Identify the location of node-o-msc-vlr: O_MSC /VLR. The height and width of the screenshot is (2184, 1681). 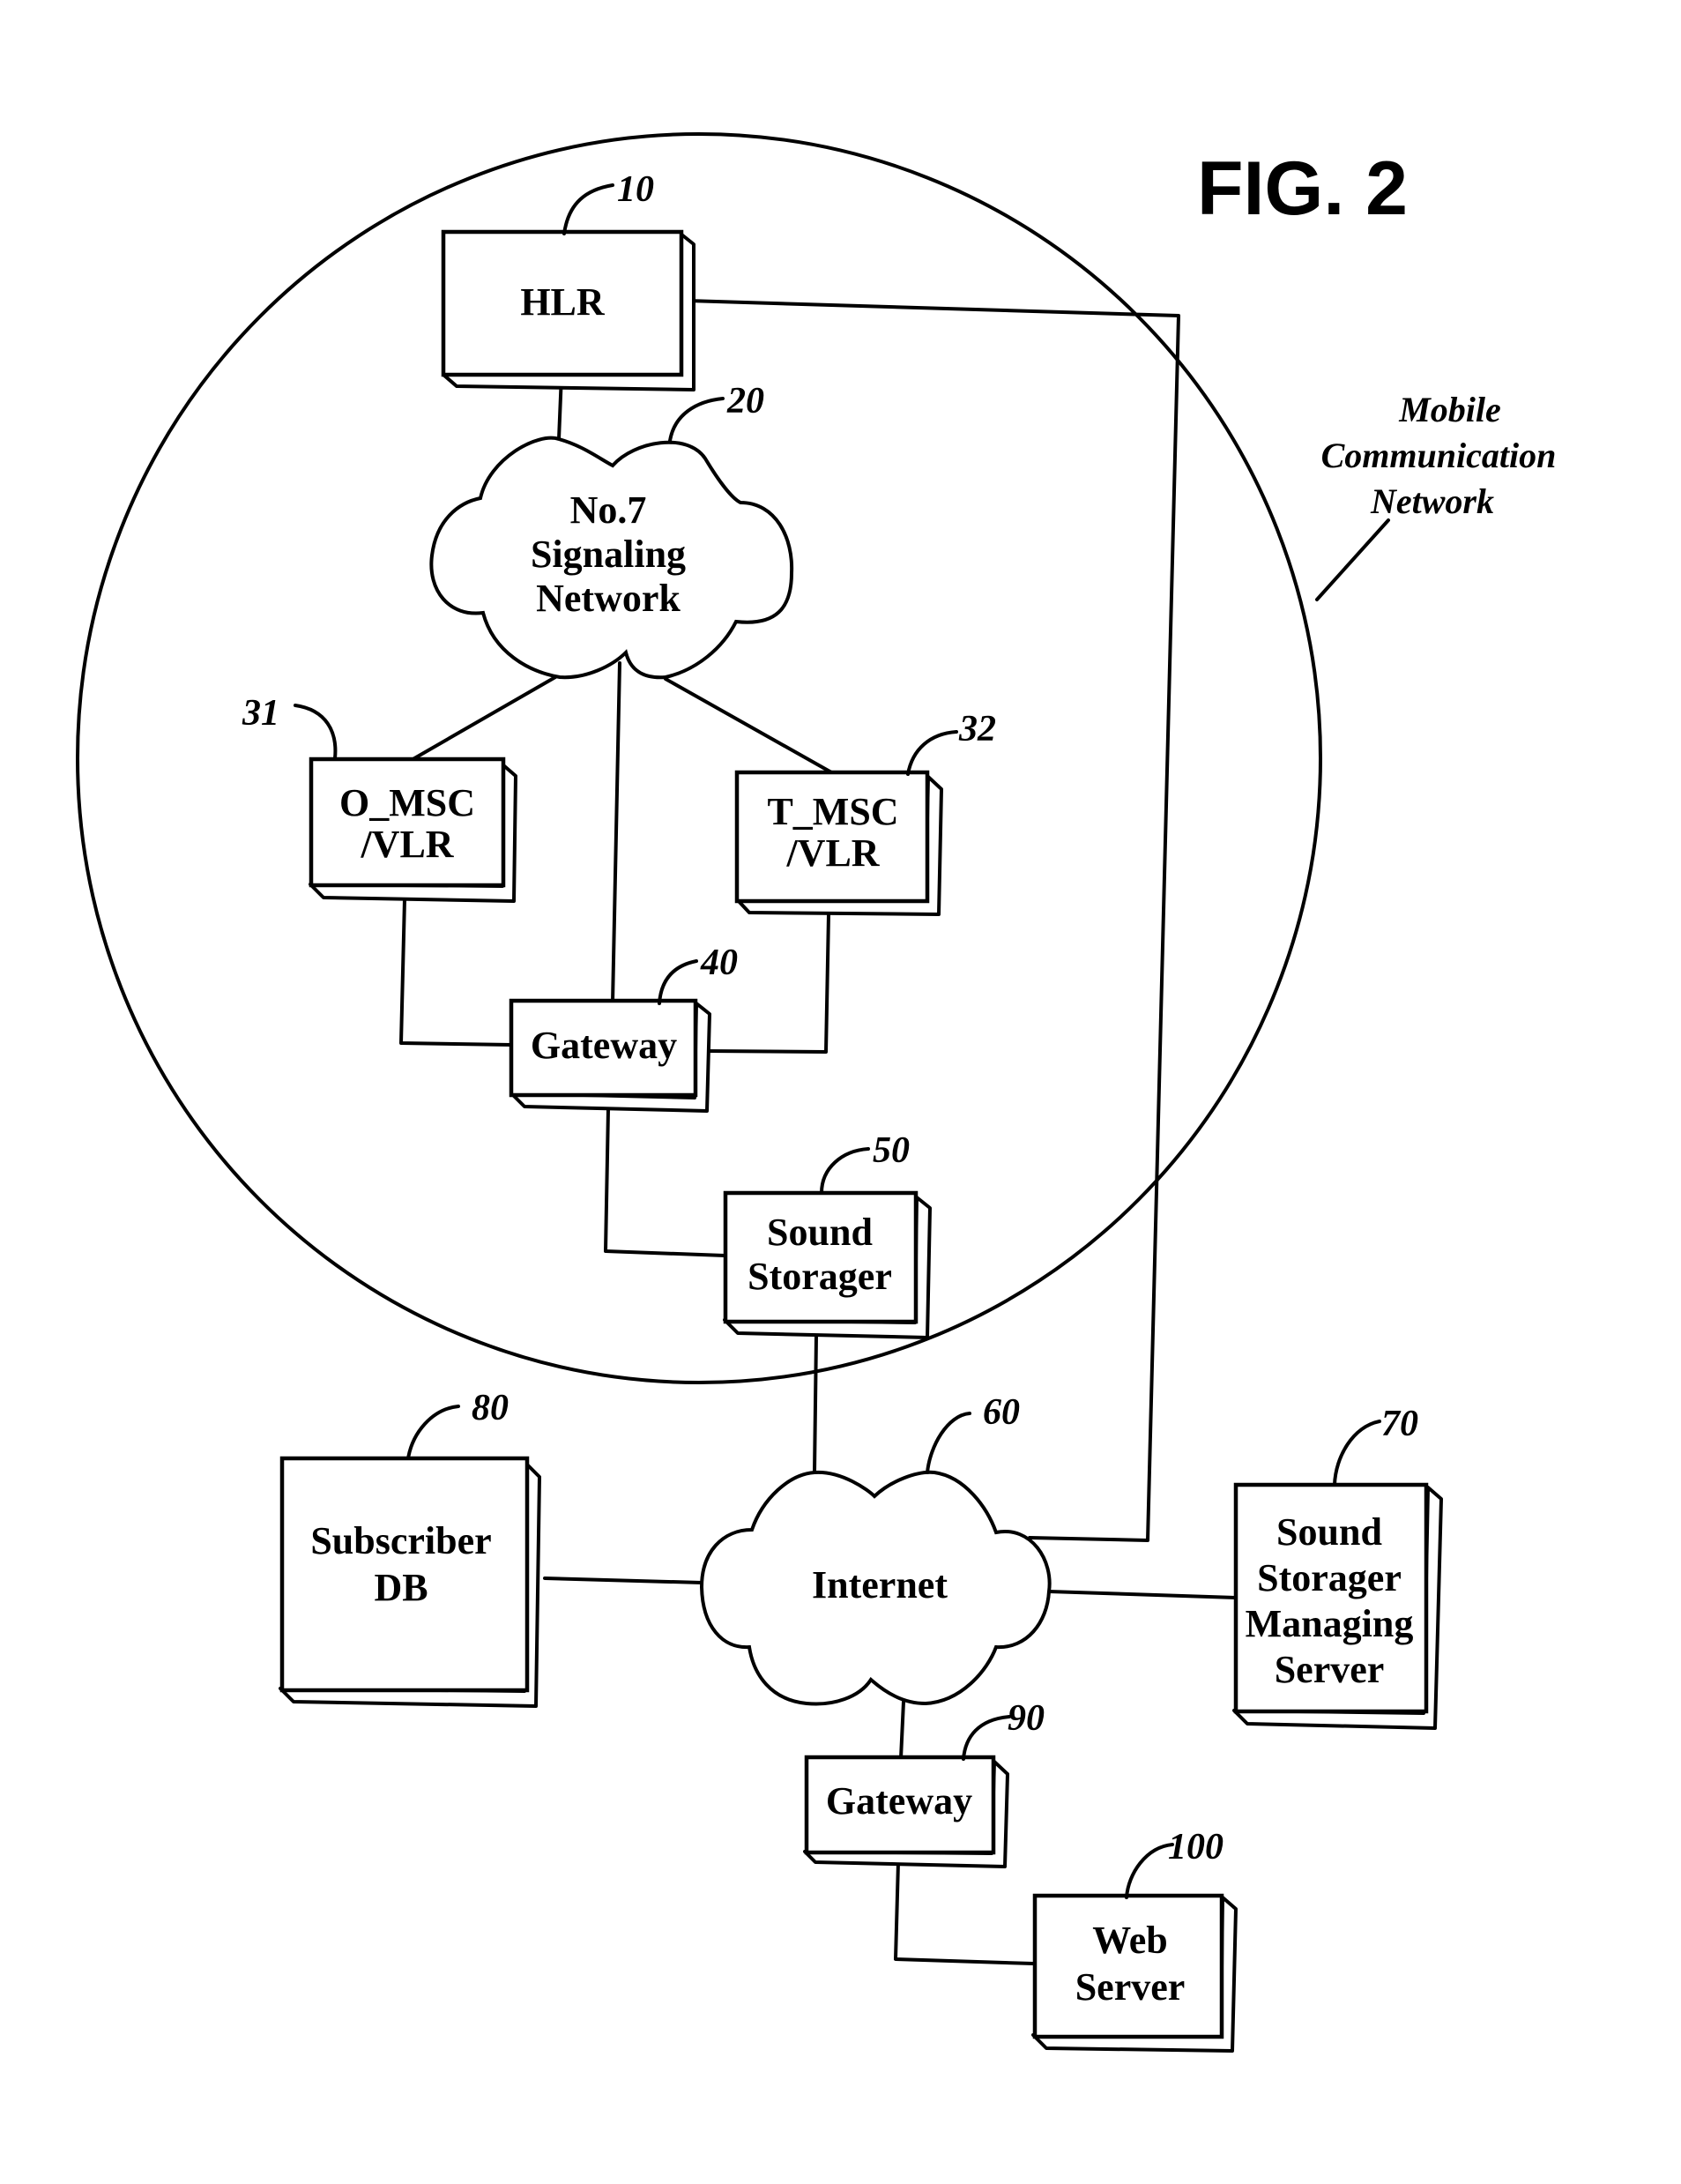
(413, 830).